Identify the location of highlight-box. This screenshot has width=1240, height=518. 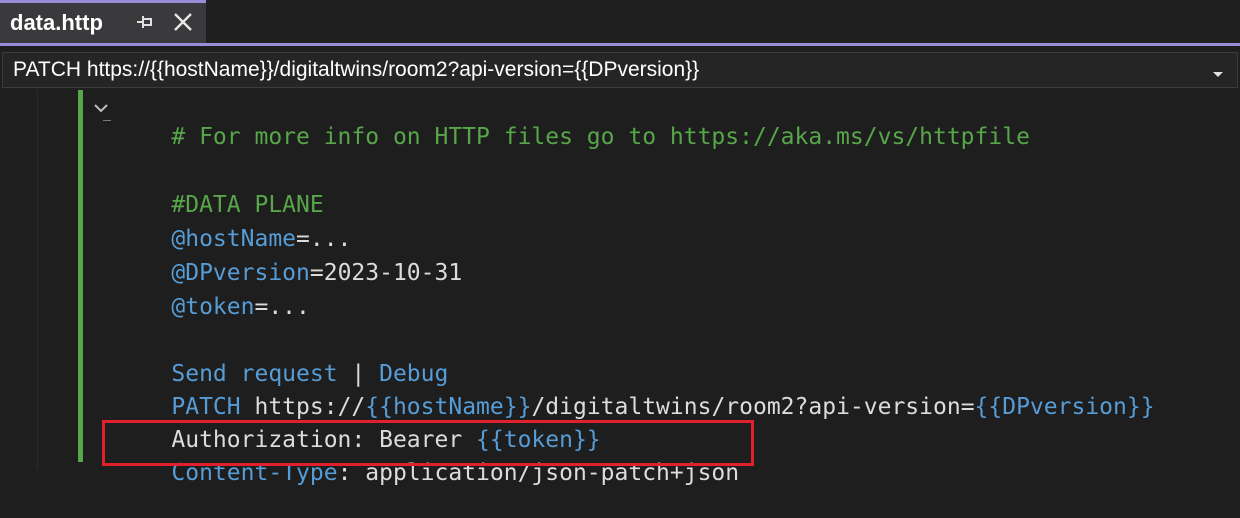
(428, 443).